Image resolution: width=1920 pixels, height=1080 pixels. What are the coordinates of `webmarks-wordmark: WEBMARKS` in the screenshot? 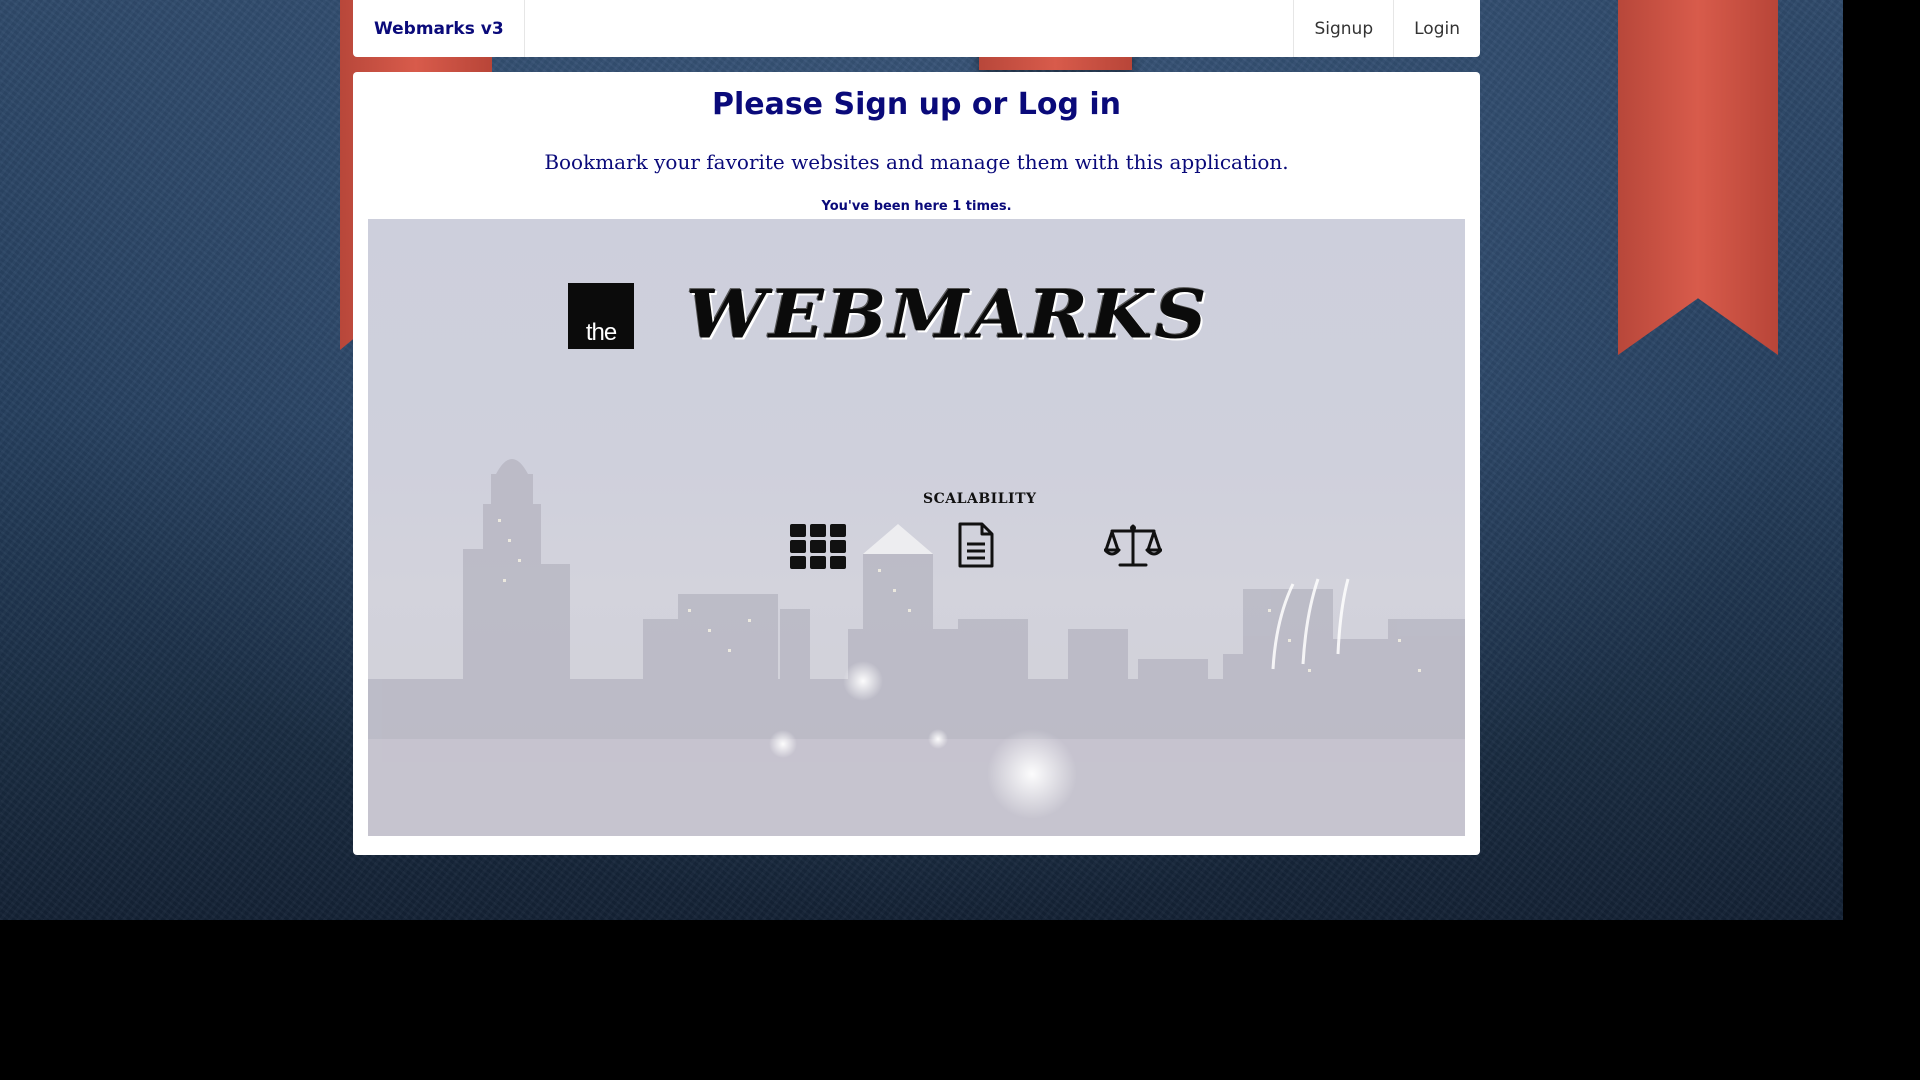 It's located at (947, 314).